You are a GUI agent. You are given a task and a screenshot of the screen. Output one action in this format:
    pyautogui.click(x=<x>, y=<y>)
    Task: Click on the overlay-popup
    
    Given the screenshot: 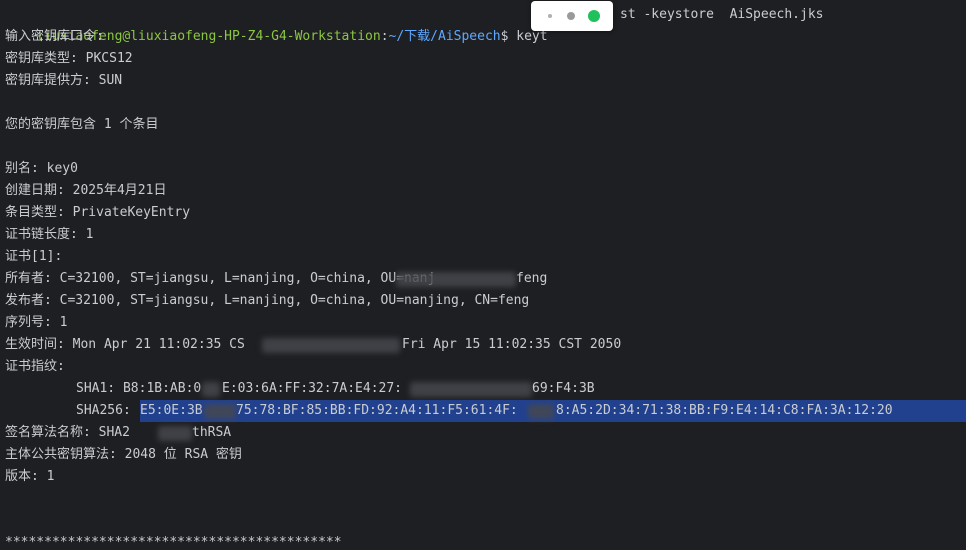 What is the action you would take?
    pyautogui.click(x=572, y=16)
    